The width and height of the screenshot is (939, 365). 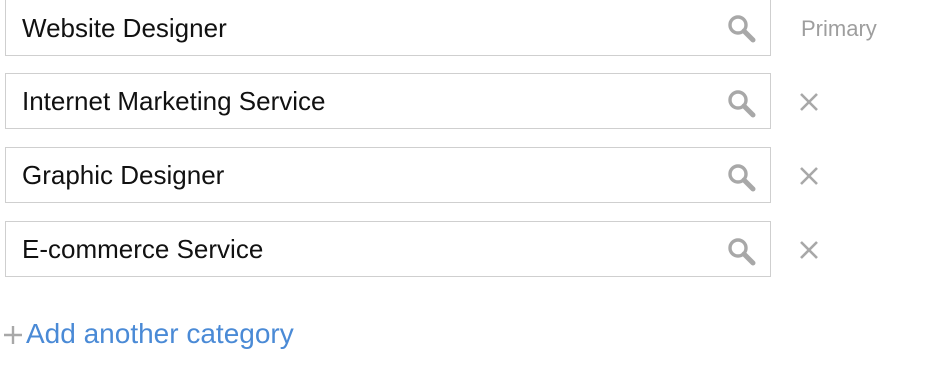 What do you see at coordinates (160, 333) in the screenshot?
I see `add-category-label: Add another category` at bounding box center [160, 333].